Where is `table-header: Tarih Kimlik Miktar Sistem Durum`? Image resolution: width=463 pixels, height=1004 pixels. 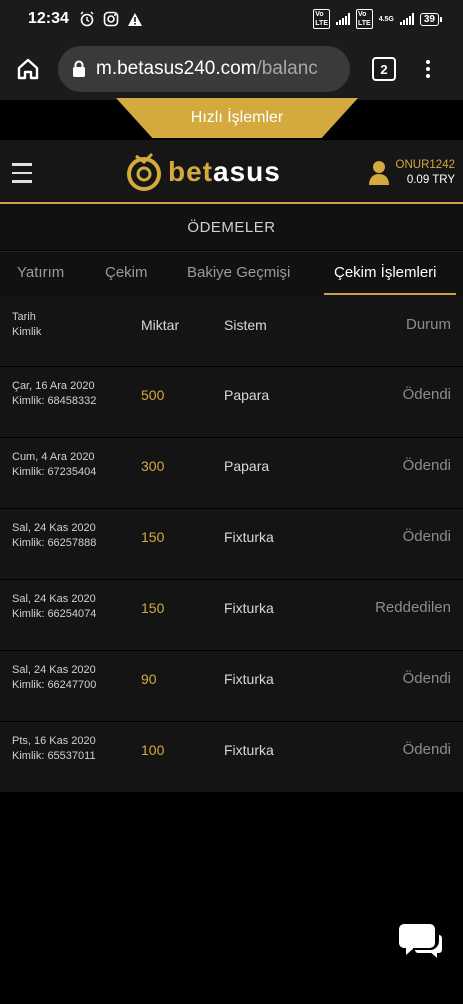 table-header: Tarih Kimlik Miktar Sistem Durum is located at coordinates (231, 331).